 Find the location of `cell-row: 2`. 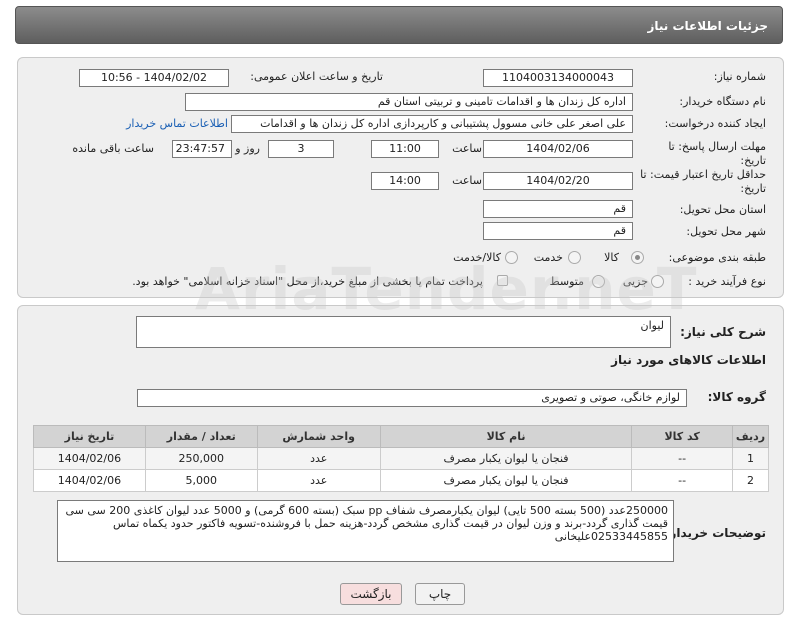

cell-row: 2 is located at coordinates (750, 480).